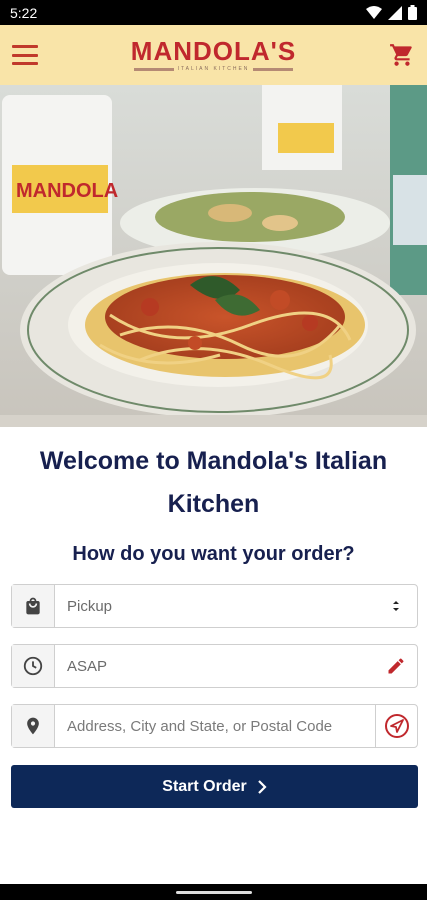 This screenshot has height=900, width=427. I want to click on logo-text: MANDOLA'S, so click(213, 51).